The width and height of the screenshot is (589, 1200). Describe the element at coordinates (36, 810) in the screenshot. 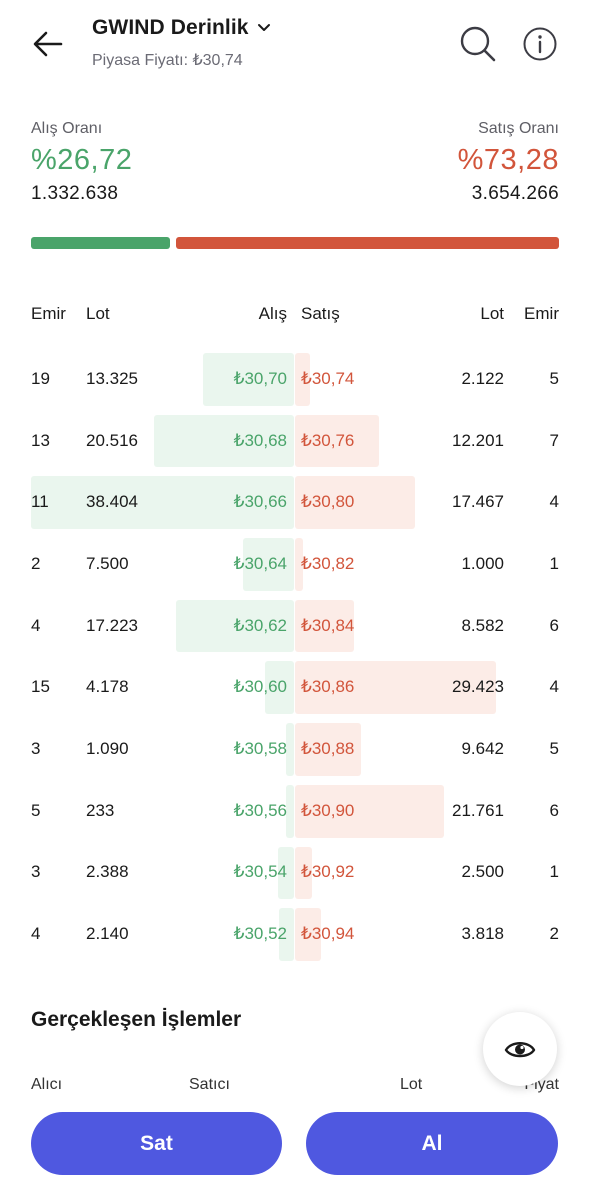

I see `bid-order-count: 5` at that location.